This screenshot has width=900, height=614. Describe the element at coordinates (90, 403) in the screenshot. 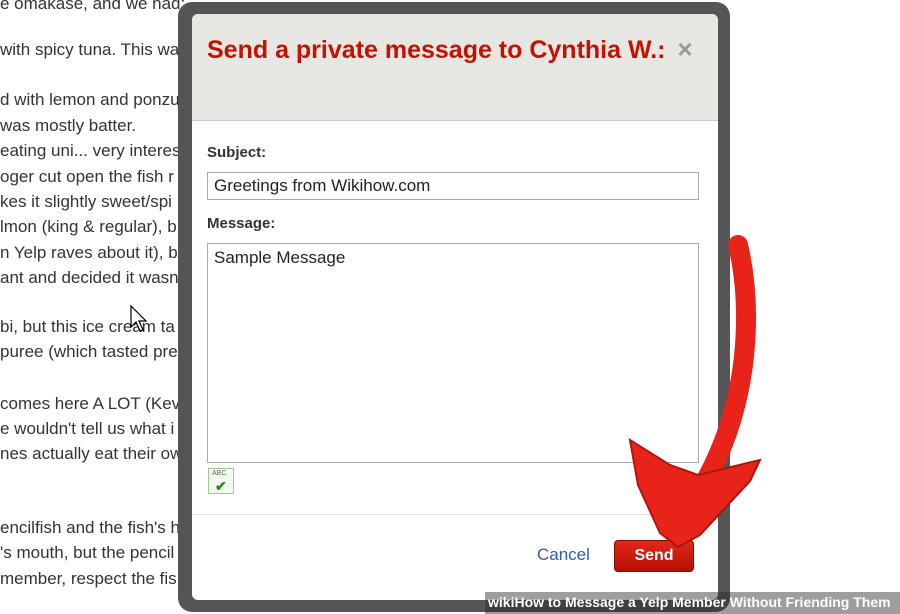

I see `article-line: comes here A LOT (Kev` at that location.